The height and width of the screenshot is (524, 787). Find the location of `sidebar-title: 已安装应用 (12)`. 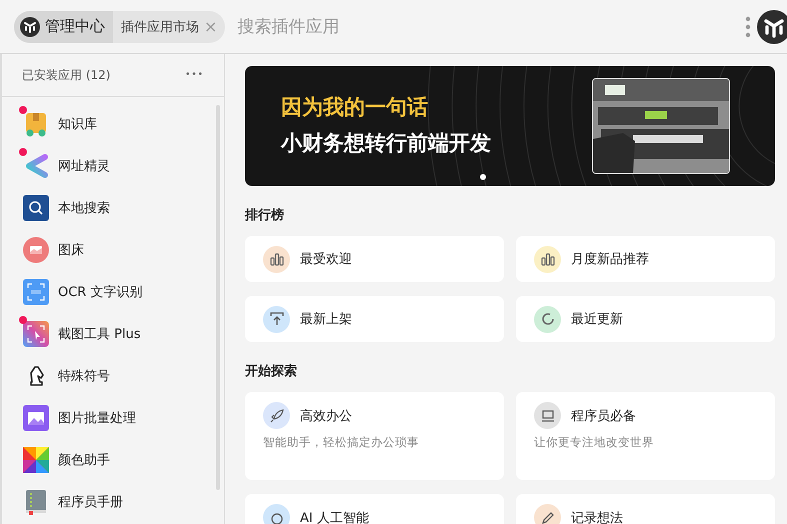

sidebar-title: 已安装应用 (12) is located at coordinates (66, 75).